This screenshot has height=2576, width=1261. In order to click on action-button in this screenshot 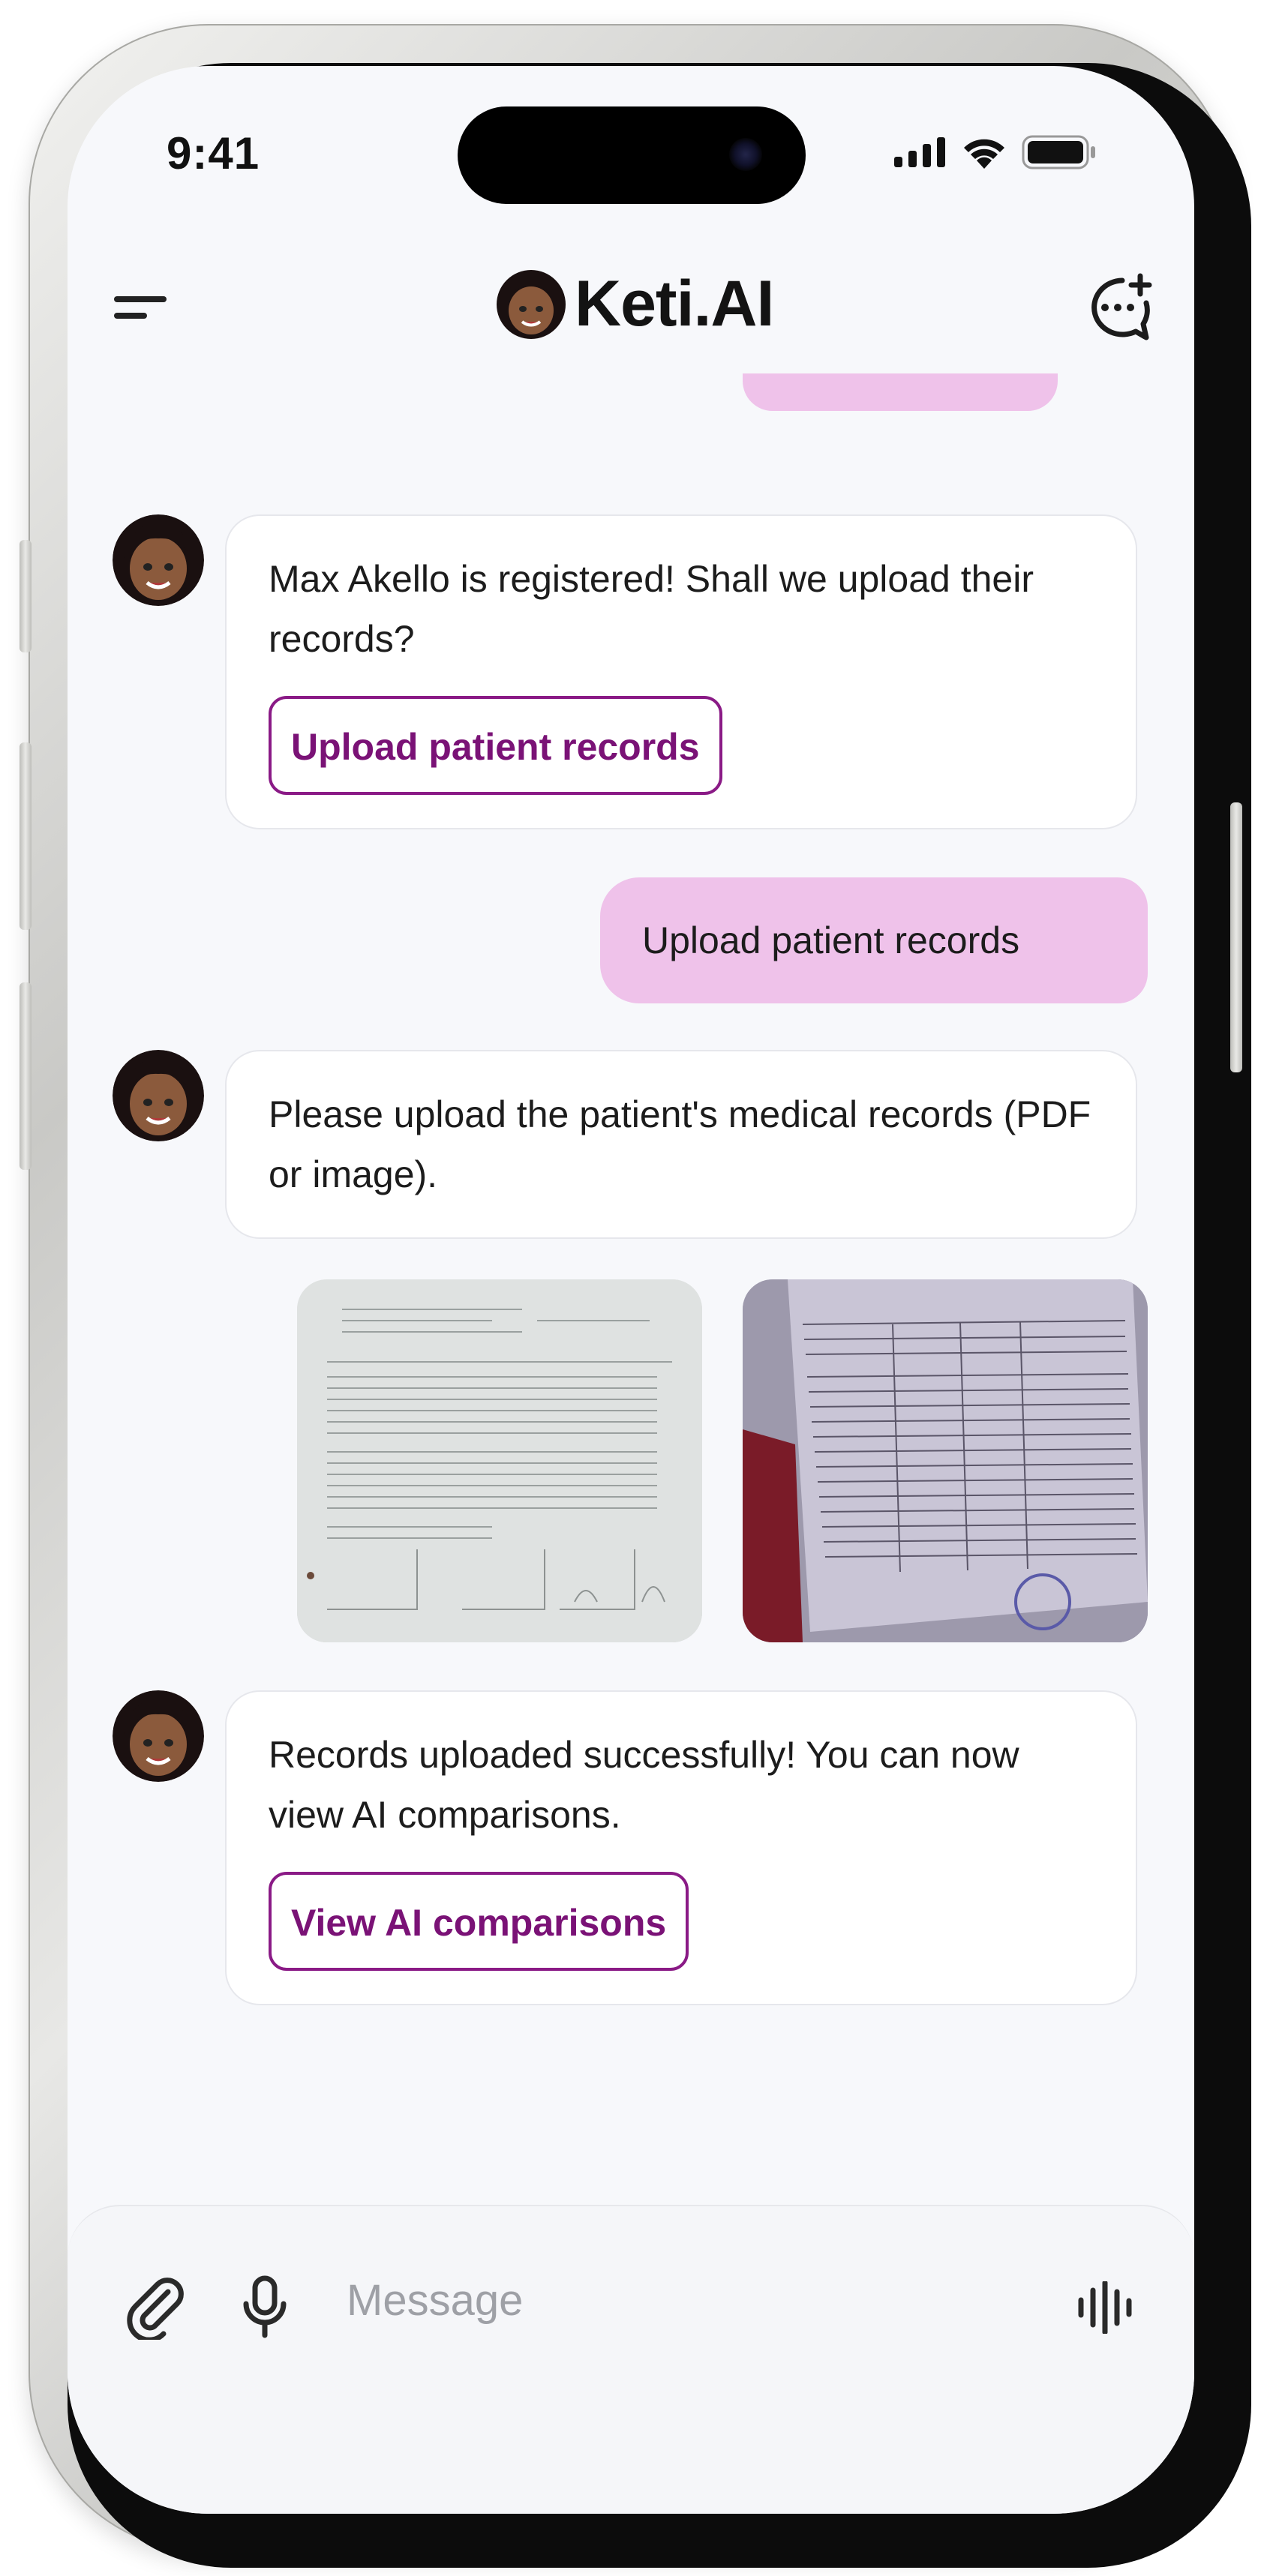, I will do `click(26, 596)`.